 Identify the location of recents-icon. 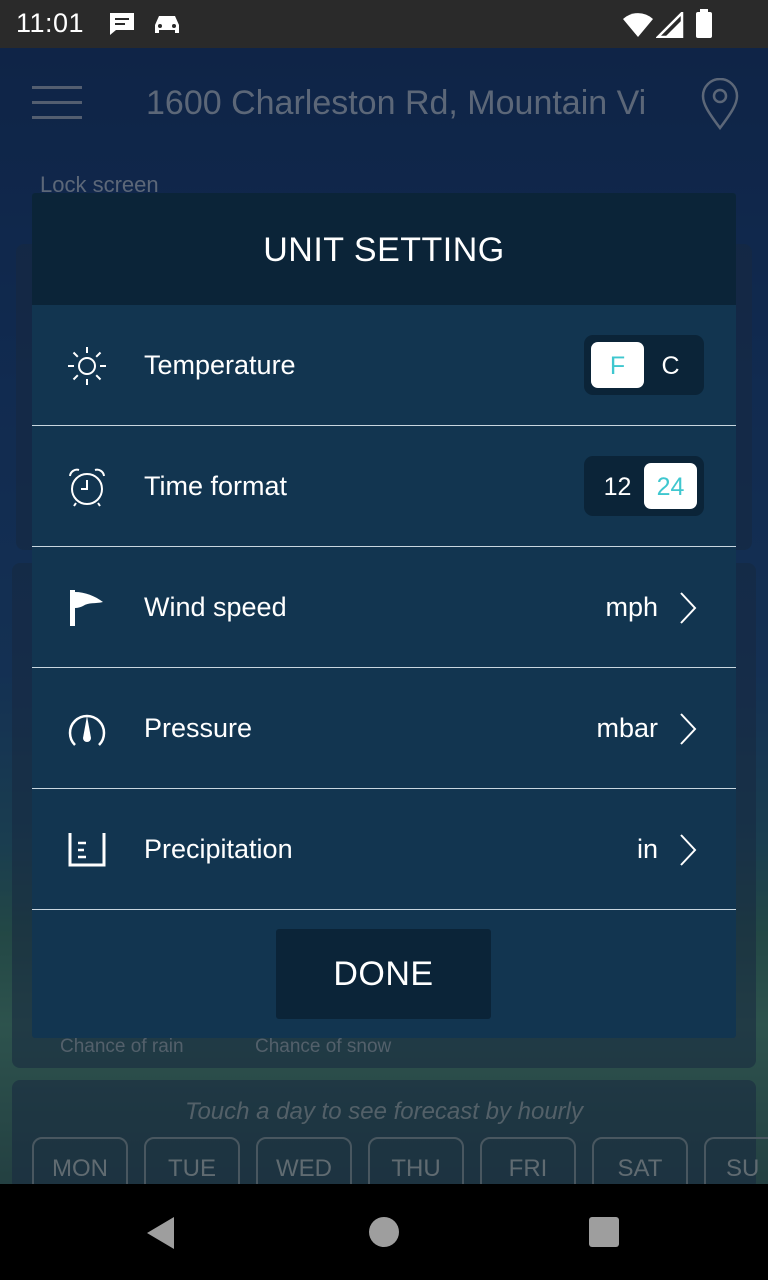
(604, 1232).